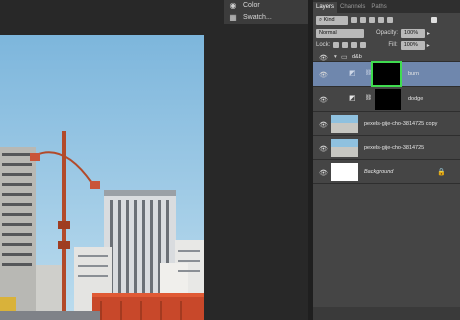  What do you see at coordinates (441, 172) in the screenshot?
I see `lock-icon: 🔒` at bounding box center [441, 172].